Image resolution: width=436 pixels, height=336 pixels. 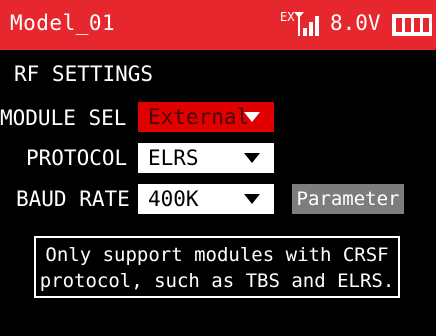 What do you see at coordinates (64, 118) in the screenshot?
I see `module-select-label: MODULE SELECT` at bounding box center [64, 118].